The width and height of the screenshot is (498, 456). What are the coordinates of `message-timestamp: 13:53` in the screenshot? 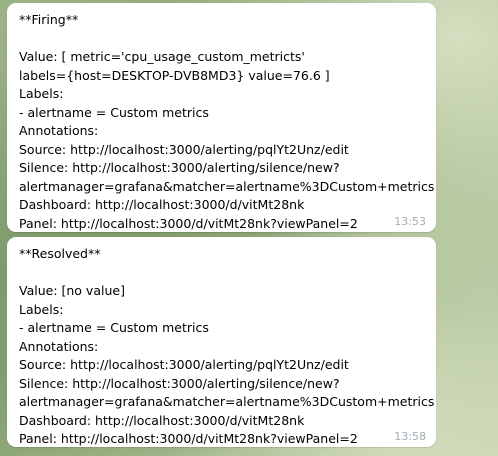 It's located at (410, 221).